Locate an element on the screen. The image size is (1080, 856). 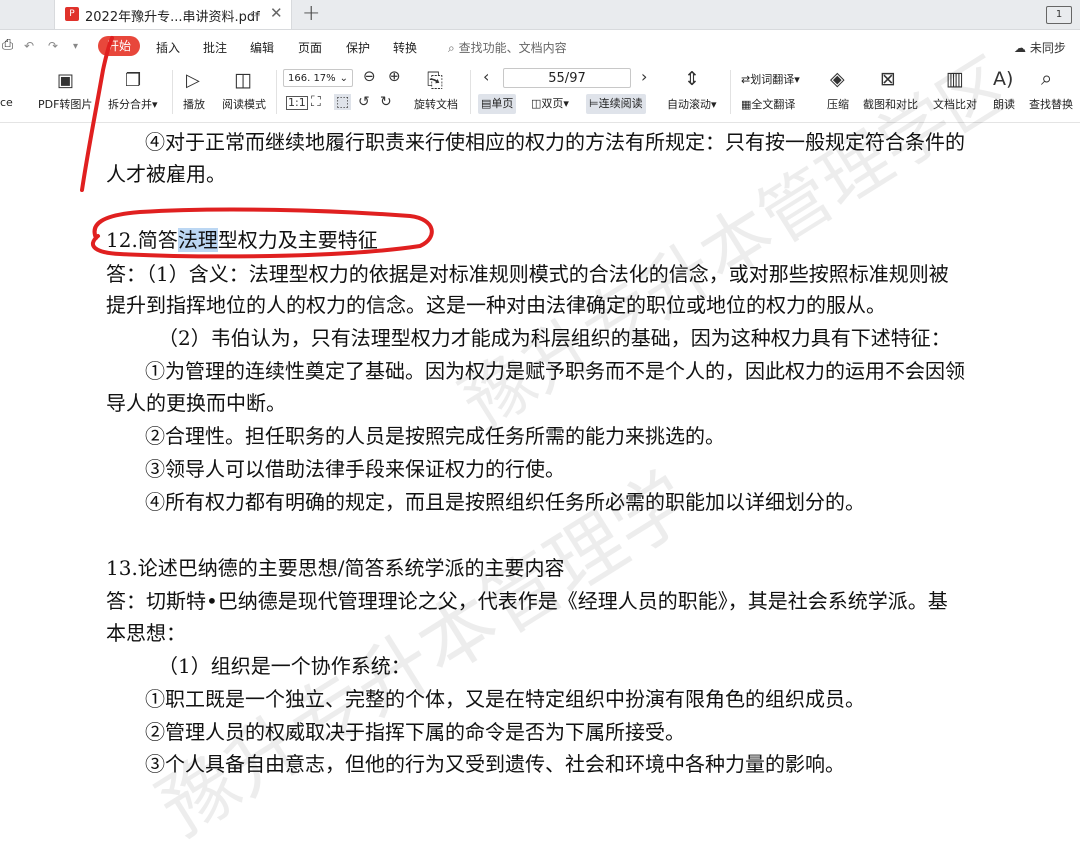
menu-edit: 编辑 is located at coordinates (262, 47).